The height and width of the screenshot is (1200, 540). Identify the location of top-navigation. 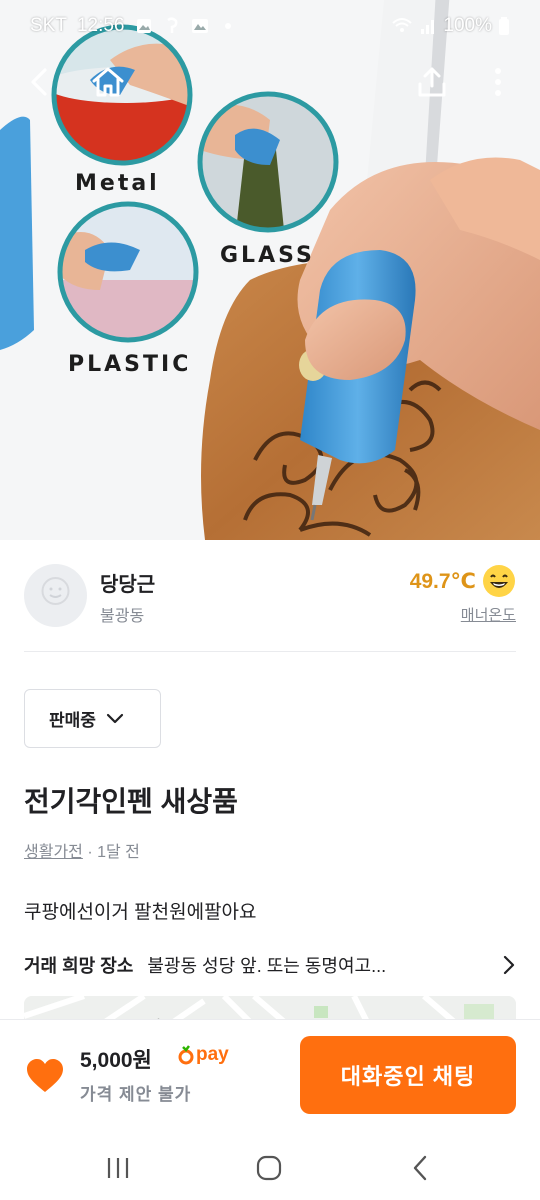
(270, 82).